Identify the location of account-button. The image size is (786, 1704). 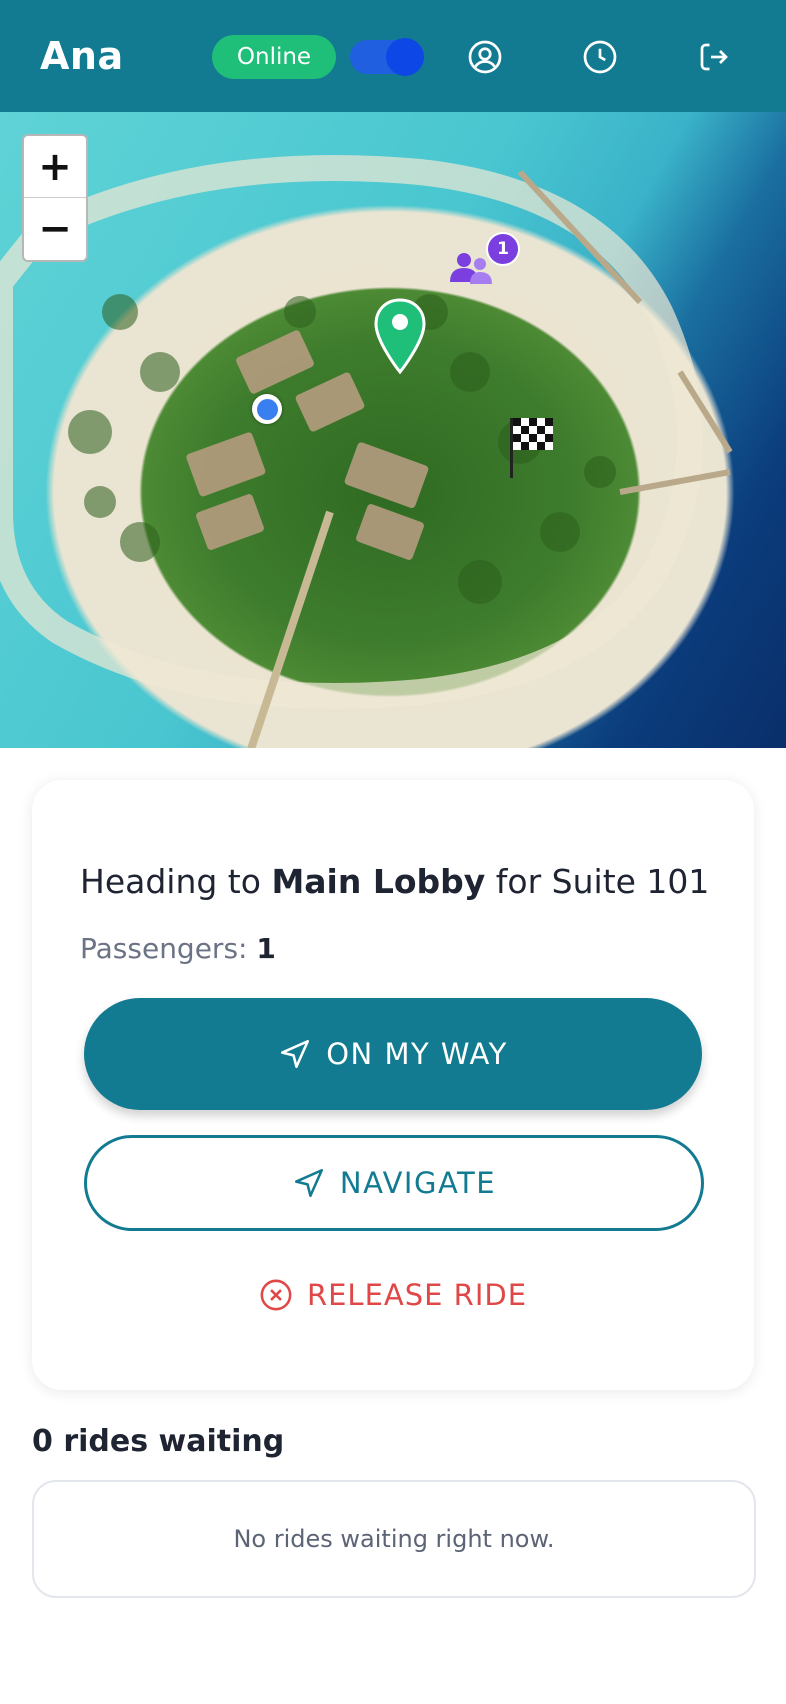
(485, 57).